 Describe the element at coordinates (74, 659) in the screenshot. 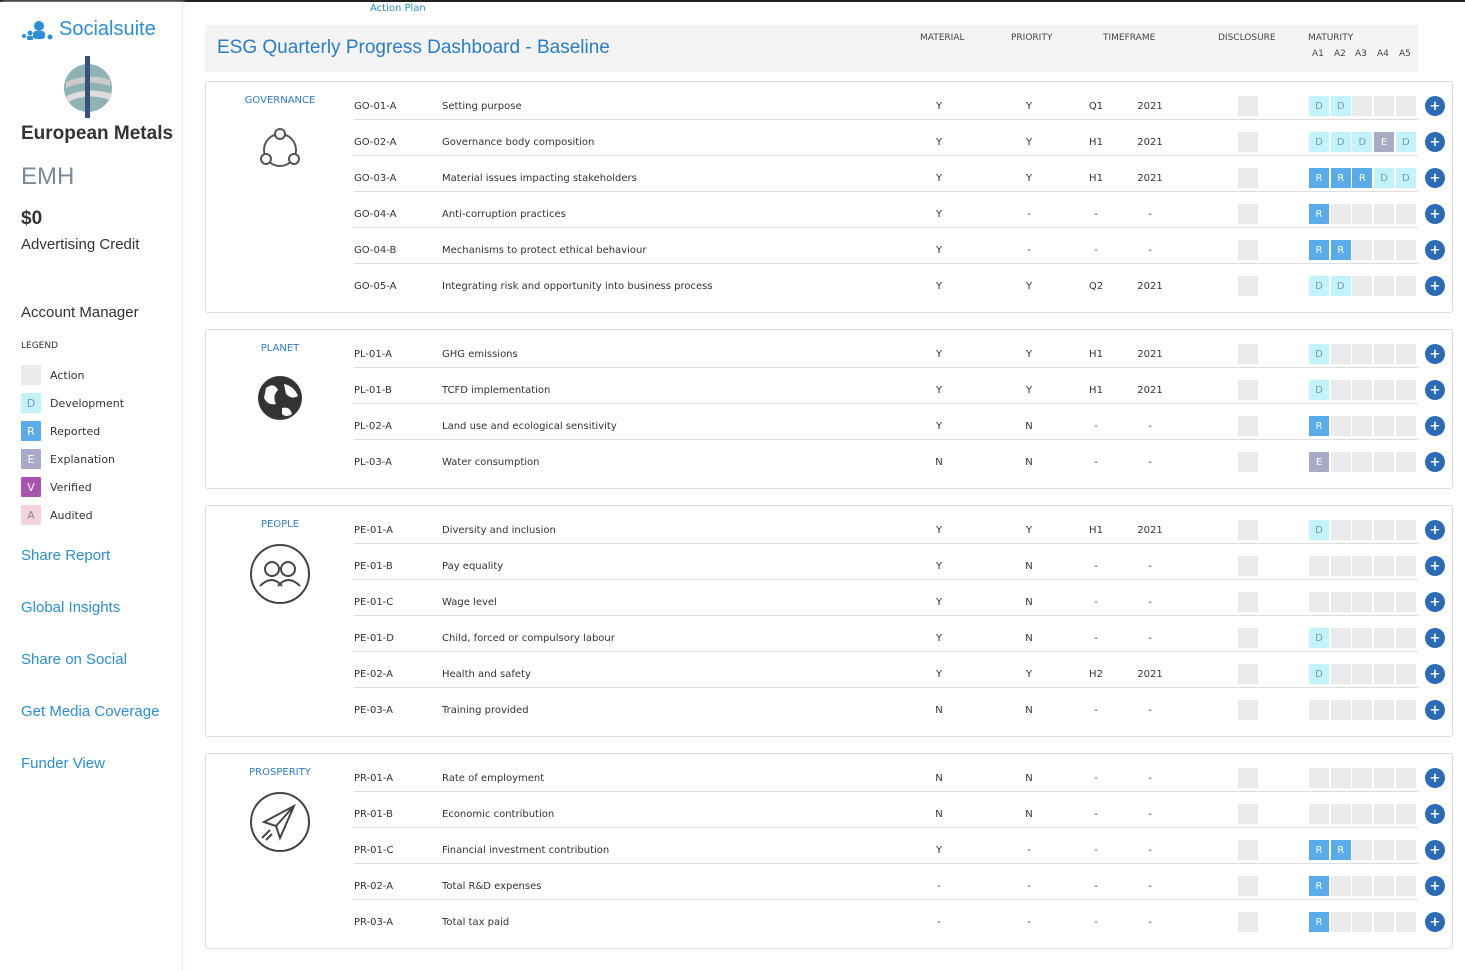

I see `link-share-on-social: Share on Social` at that location.